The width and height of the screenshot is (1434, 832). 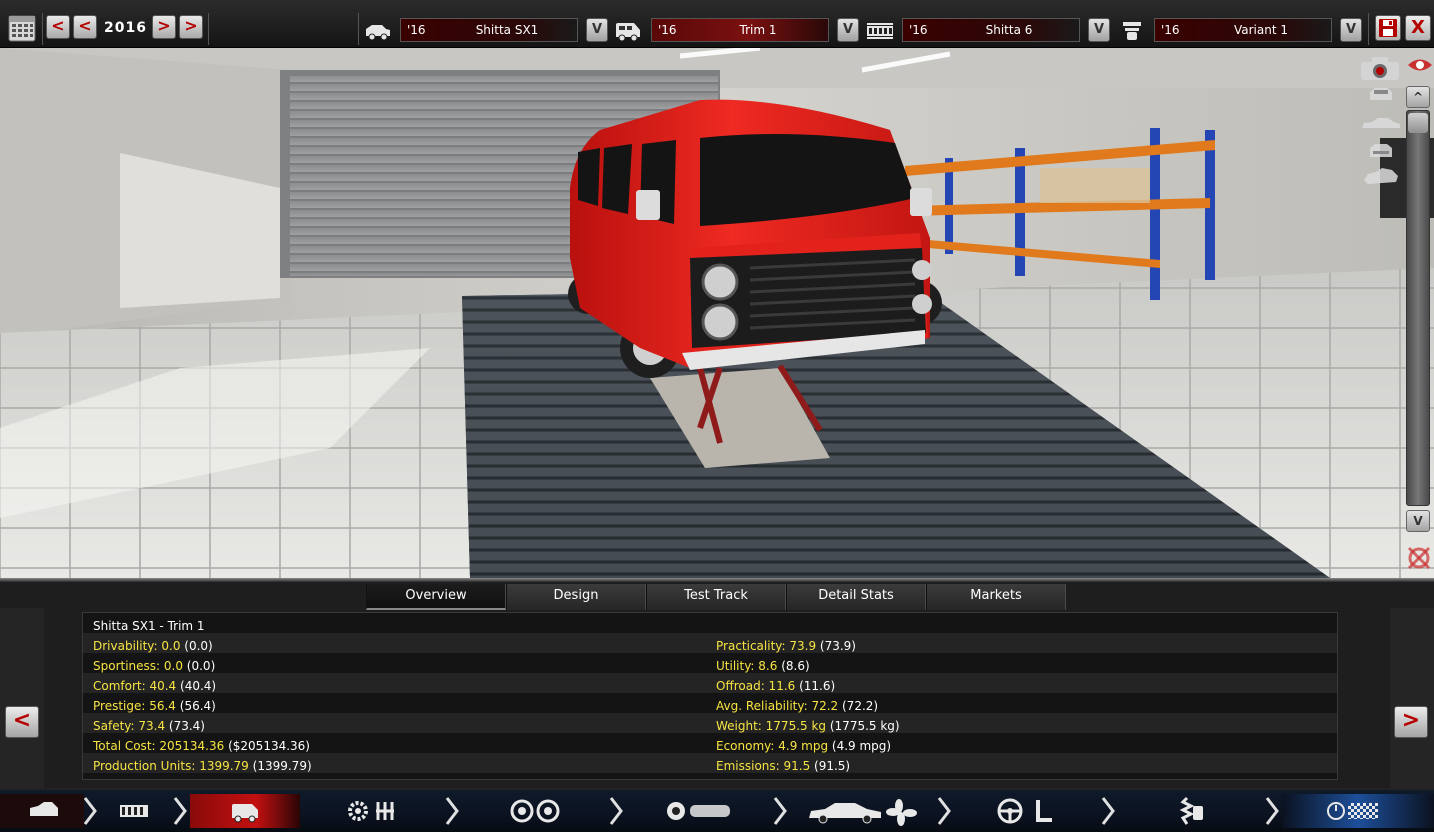 I want to click on current-year: 2016, so click(x=125, y=28).